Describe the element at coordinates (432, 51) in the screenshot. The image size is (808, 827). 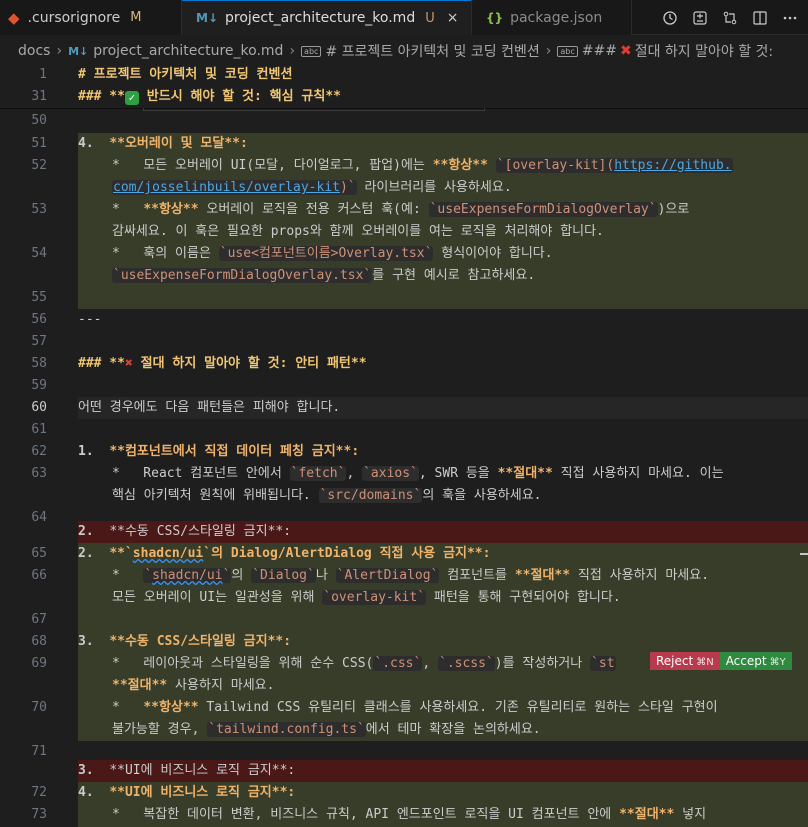
I see `breadcrumb-section: # 프로젝트 아키텍처 및 코딩 컨벤션` at that location.